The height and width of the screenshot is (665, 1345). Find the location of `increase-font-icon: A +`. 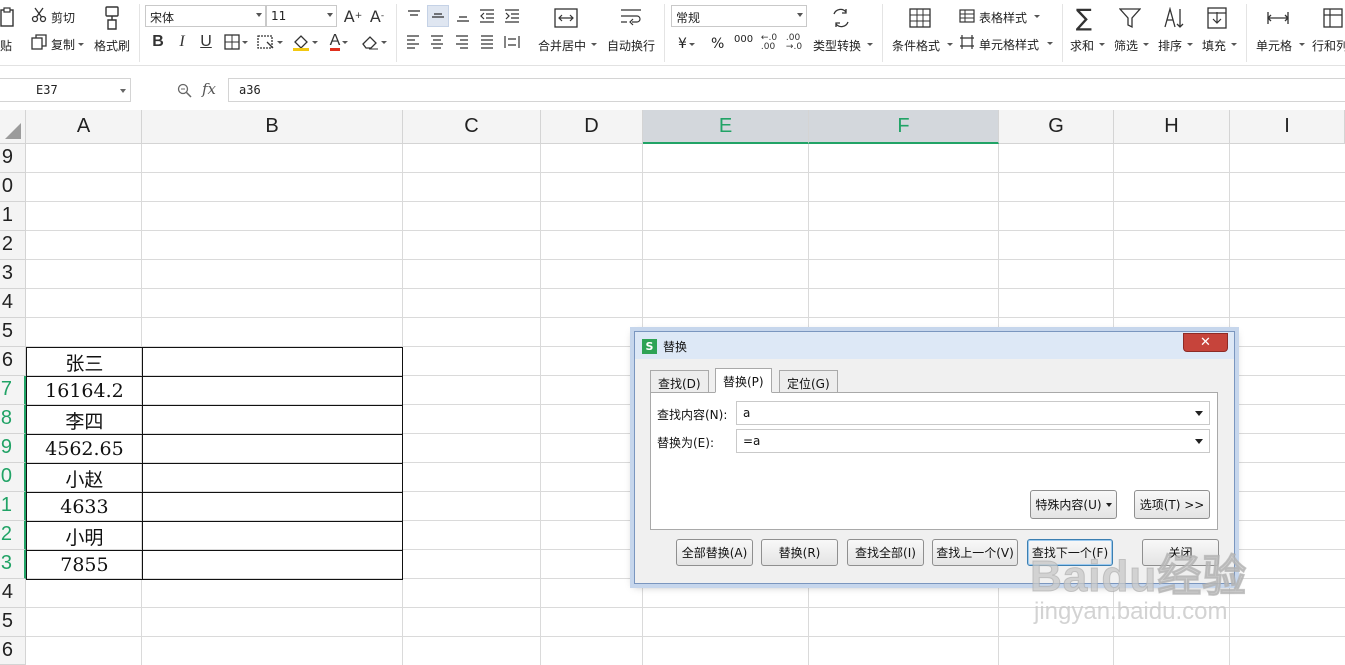

increase-font-icon: A + is located at coordinates (353, 16).